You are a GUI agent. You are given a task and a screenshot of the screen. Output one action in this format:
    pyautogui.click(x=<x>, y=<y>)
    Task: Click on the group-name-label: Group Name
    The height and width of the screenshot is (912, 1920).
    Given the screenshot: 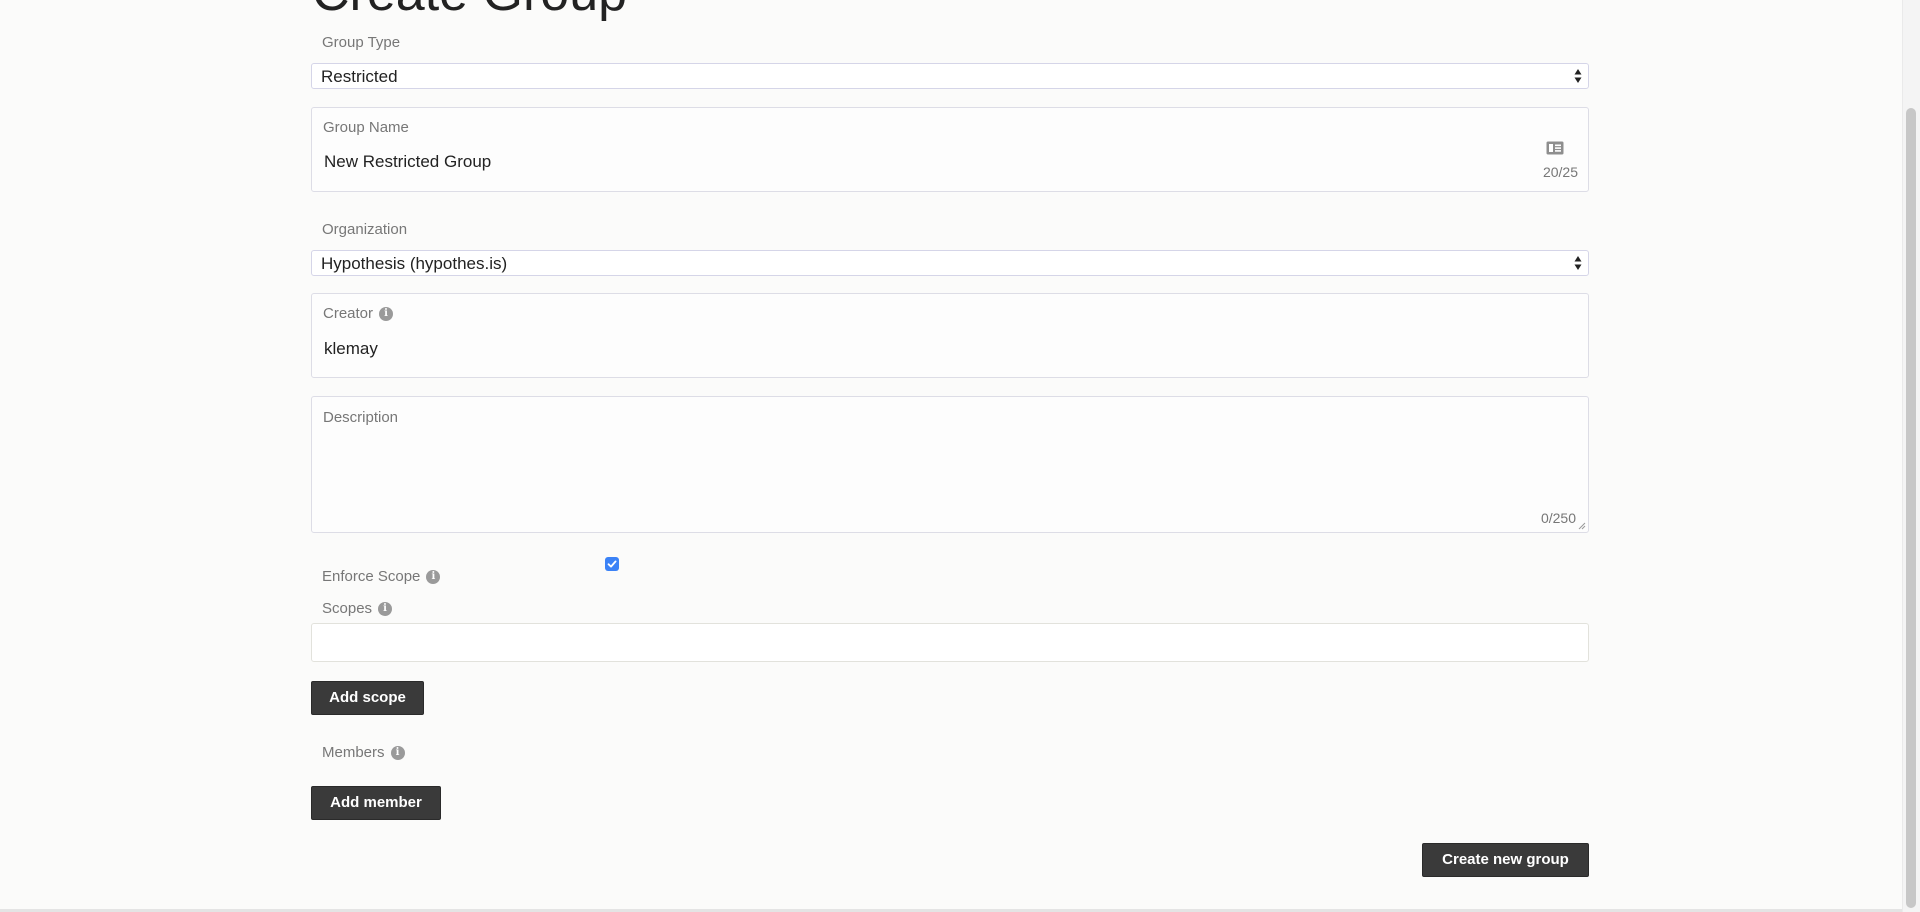 What is the action you would take?
    pyautogui.click(x=366, y=127)
    